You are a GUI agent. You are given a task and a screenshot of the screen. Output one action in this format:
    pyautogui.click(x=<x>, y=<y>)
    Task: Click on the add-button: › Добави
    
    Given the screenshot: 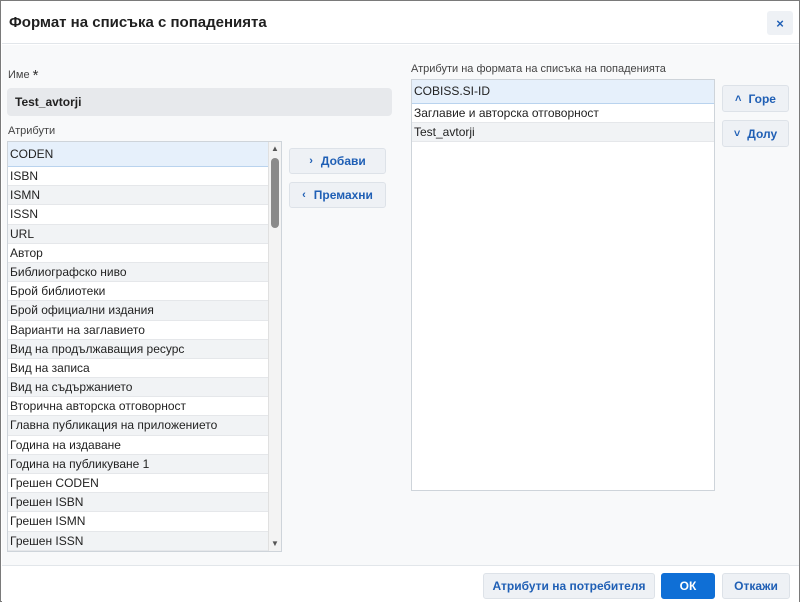 What is the action you would take?
    pyautogui.click(x=337, y=161)
    